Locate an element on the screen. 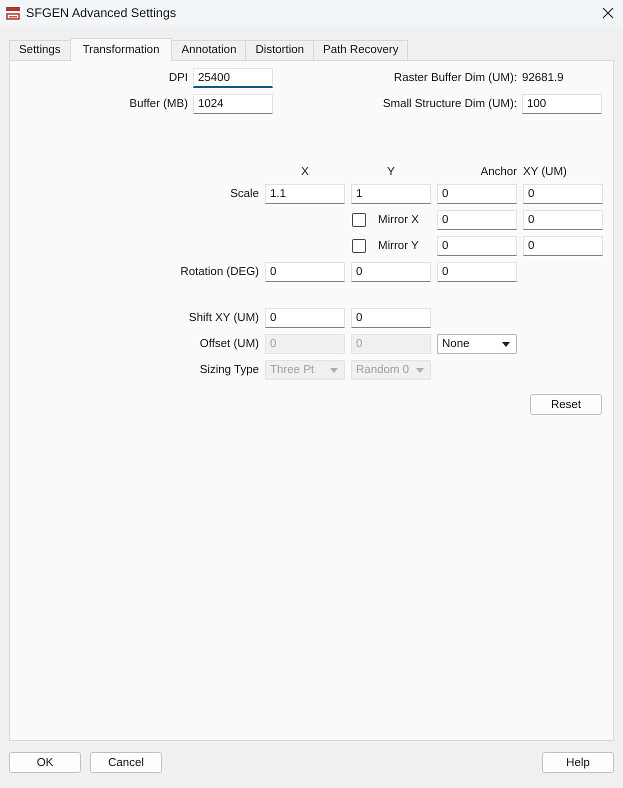  column-header: XY (UM) is located at coordinates (545, 172).